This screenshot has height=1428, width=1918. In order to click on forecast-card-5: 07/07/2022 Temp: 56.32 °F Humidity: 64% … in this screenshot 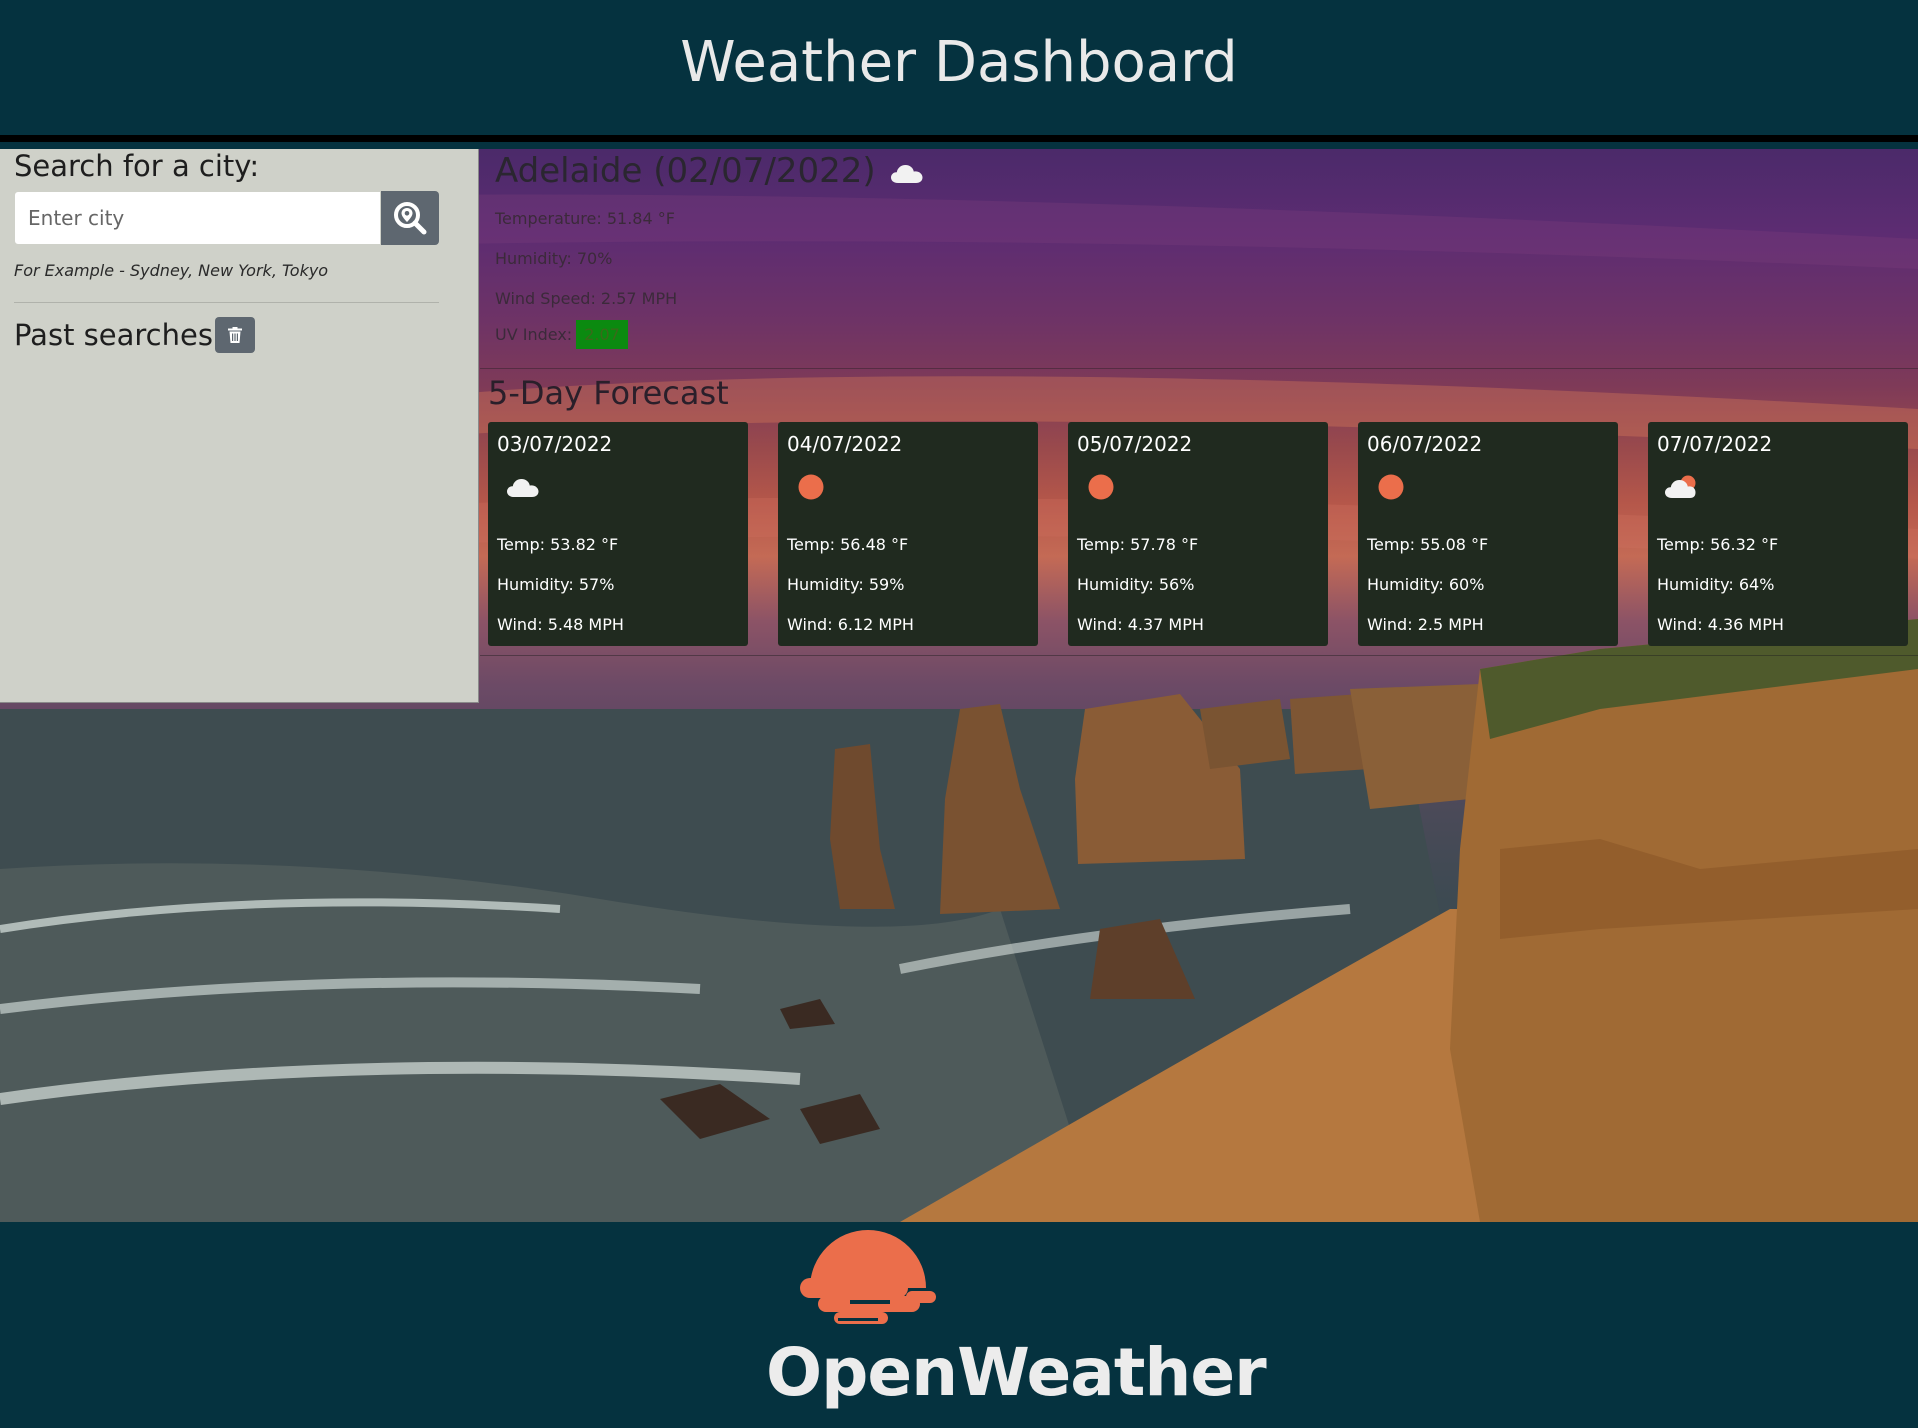, I will do `click(1778, 534)`.